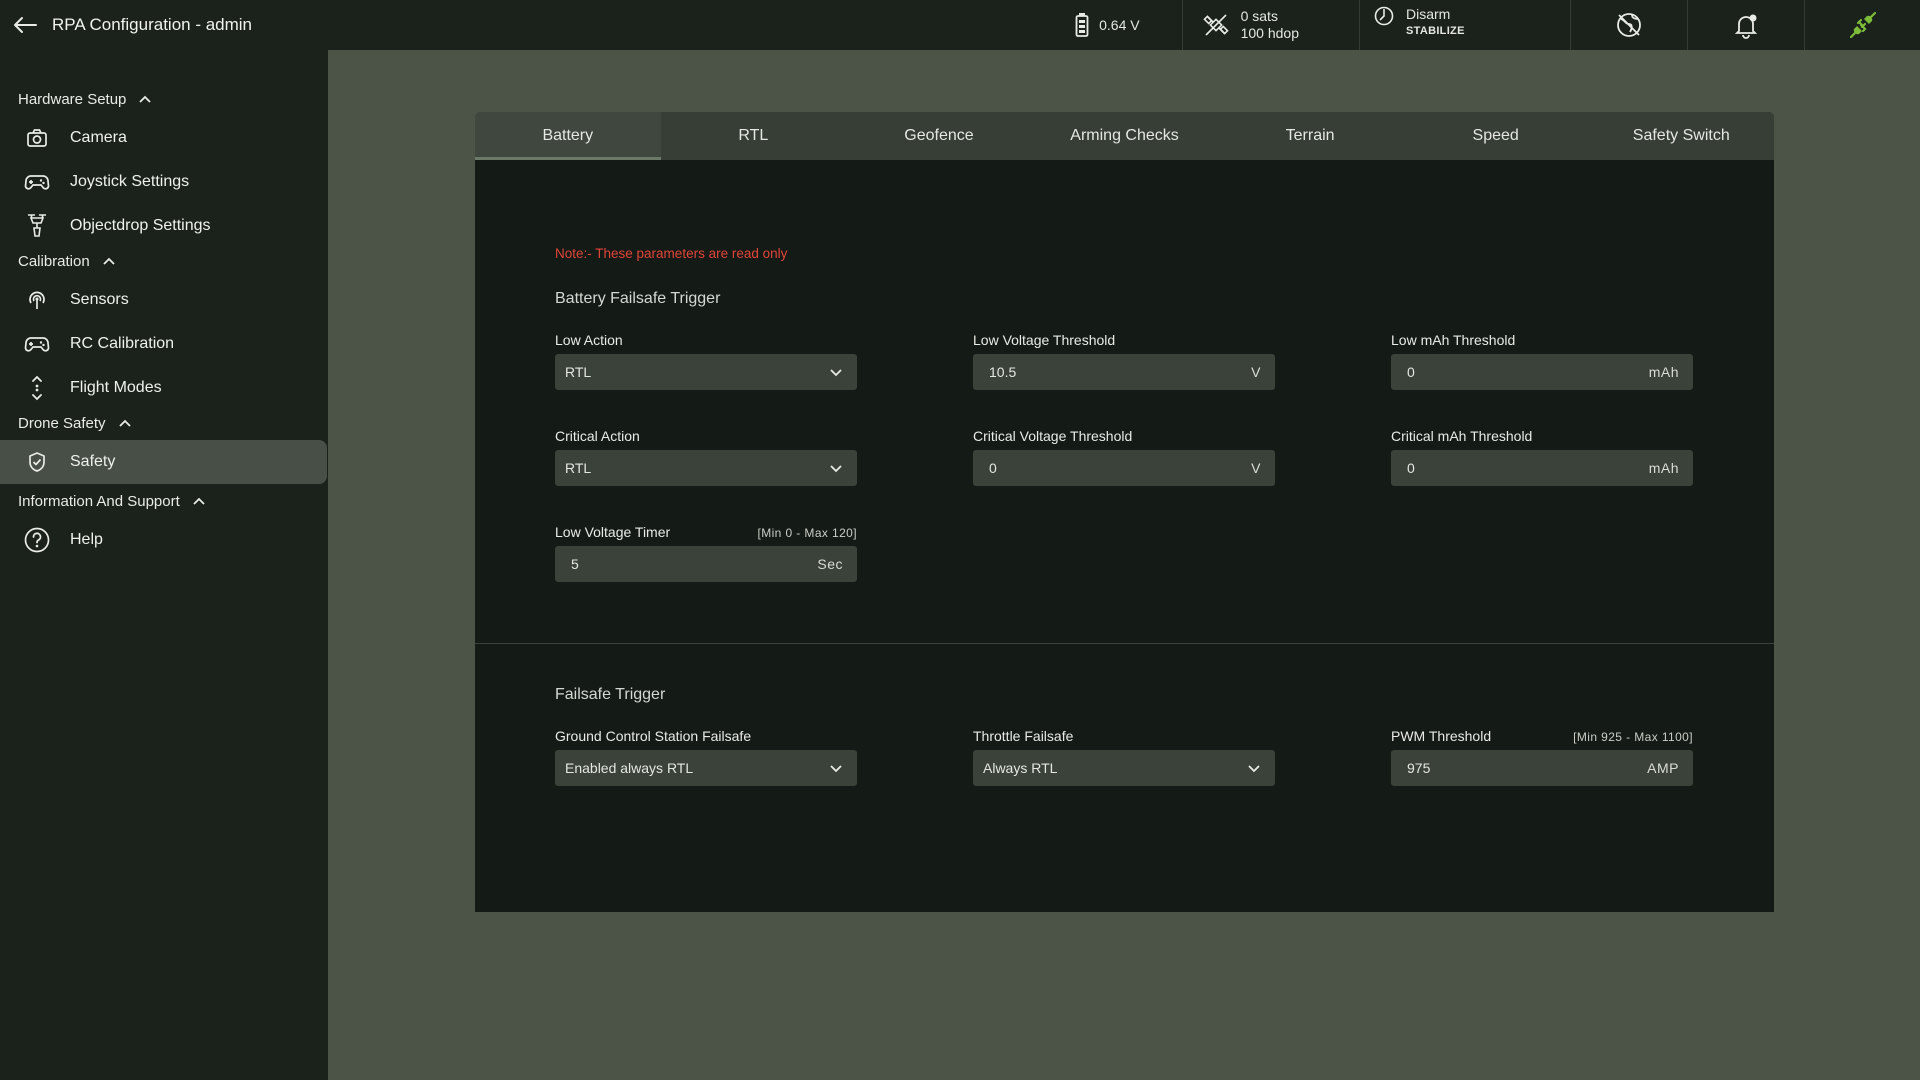  What do you see at coordinates (706, 468) in the screenshot?
I see `critical-action-select: RTL` at bounding box center [706, 468].